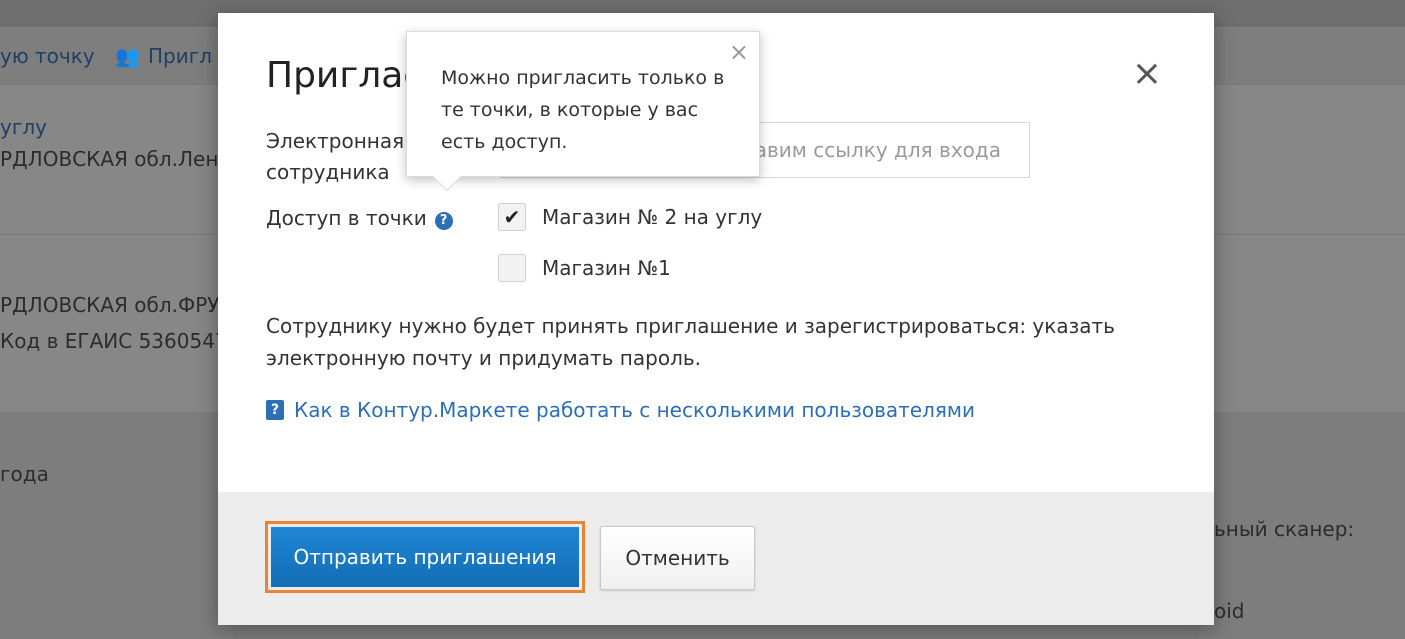 The width and height of the screenshot is (1405, 639). Describe the element at coordinates (328, 172) in the screenshot. I see `email-label-line2: сотрудника` at that location.